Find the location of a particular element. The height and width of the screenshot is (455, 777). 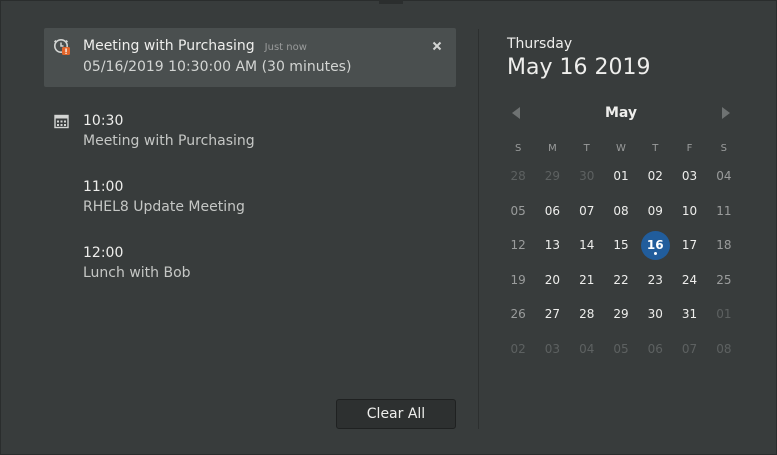

calendar-day-number: 02 is located at coordinates (518, 348).